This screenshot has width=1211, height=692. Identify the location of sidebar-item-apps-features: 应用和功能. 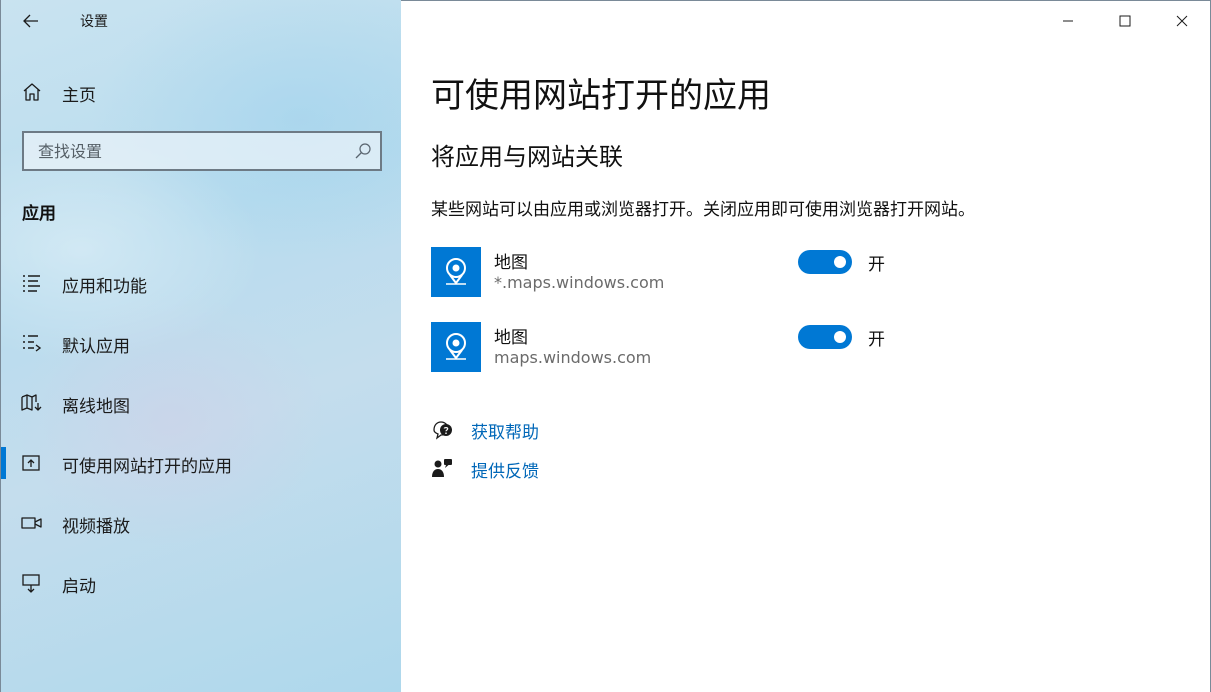
(201, 283).